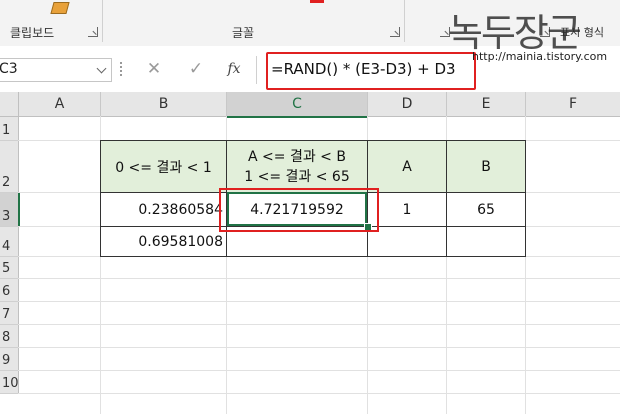 Image resolution: width=620 pixels, height=414 pixels. What do you see at coordinates (9, 242) in the screenshot?
I see `row-header-4: 4` at bounding box center [9, 242].